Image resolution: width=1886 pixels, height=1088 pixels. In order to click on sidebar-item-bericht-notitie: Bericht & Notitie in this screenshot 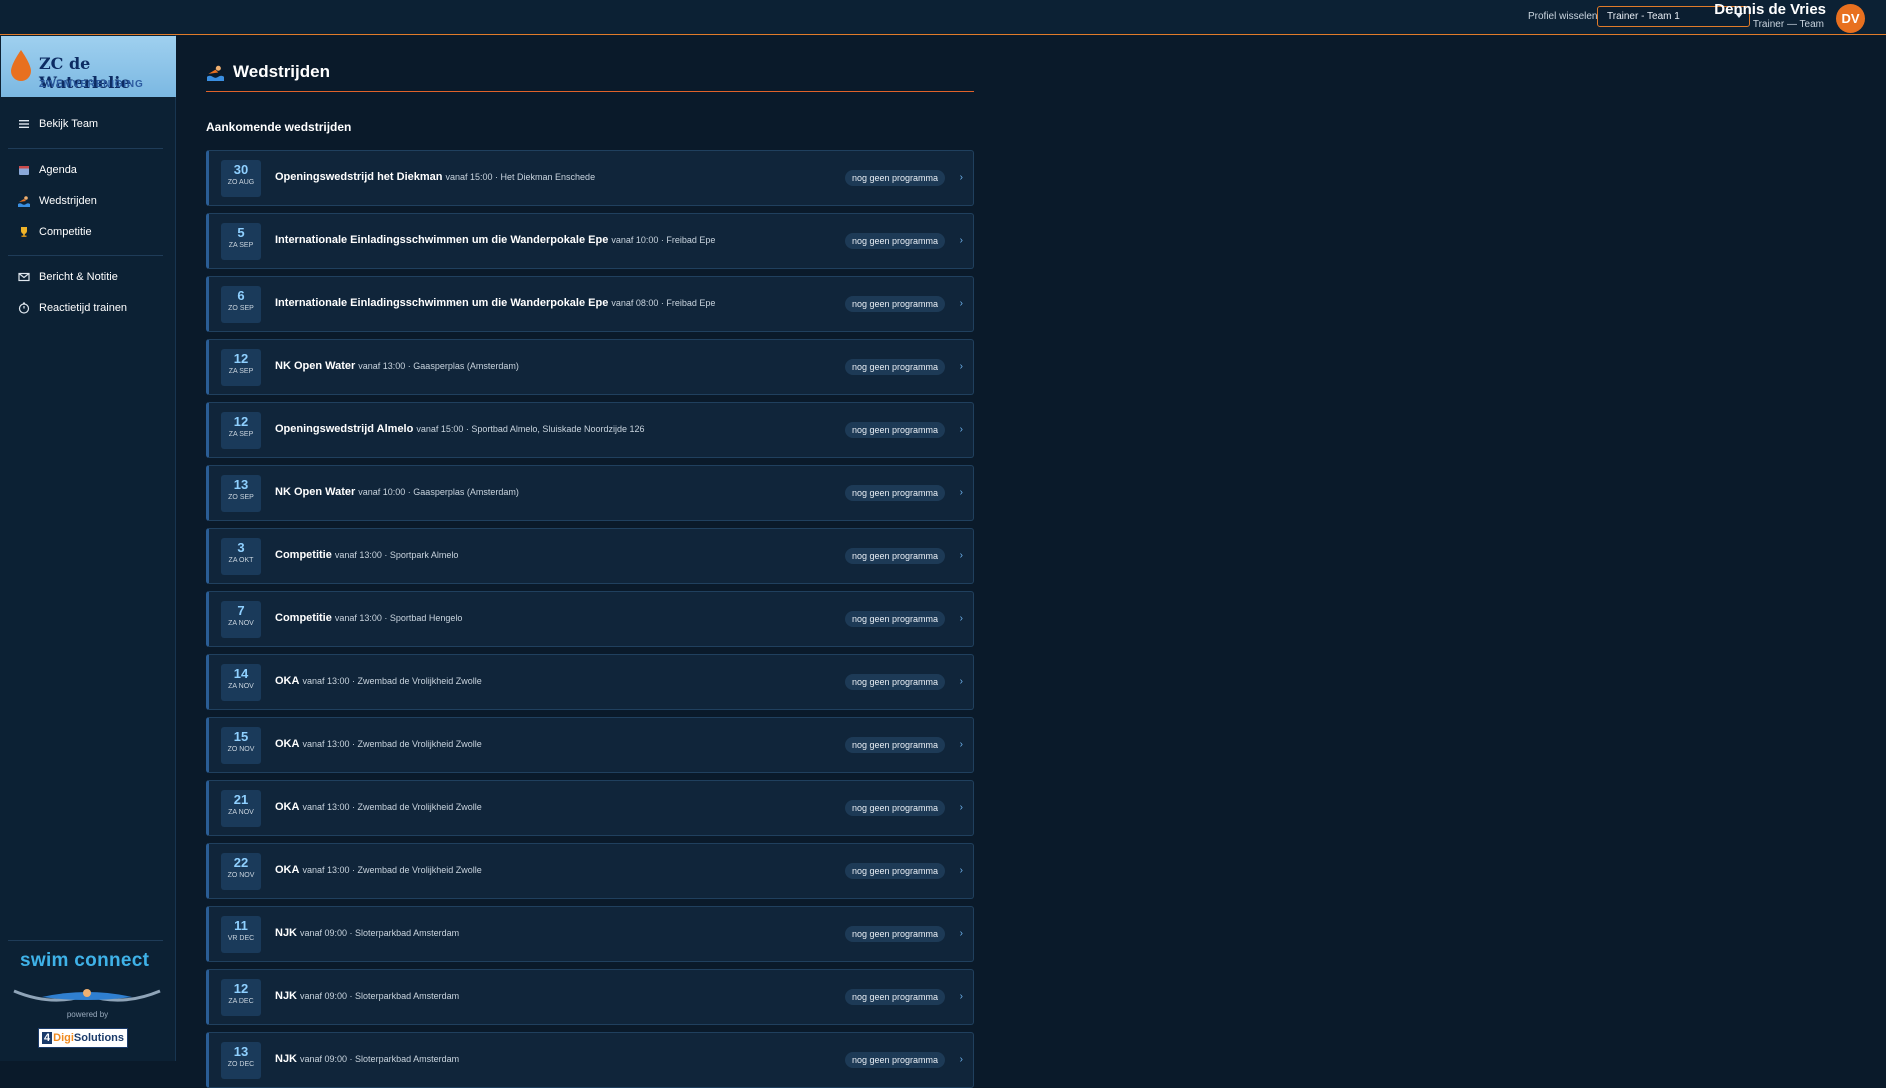, I will do `click(87, 278)`.